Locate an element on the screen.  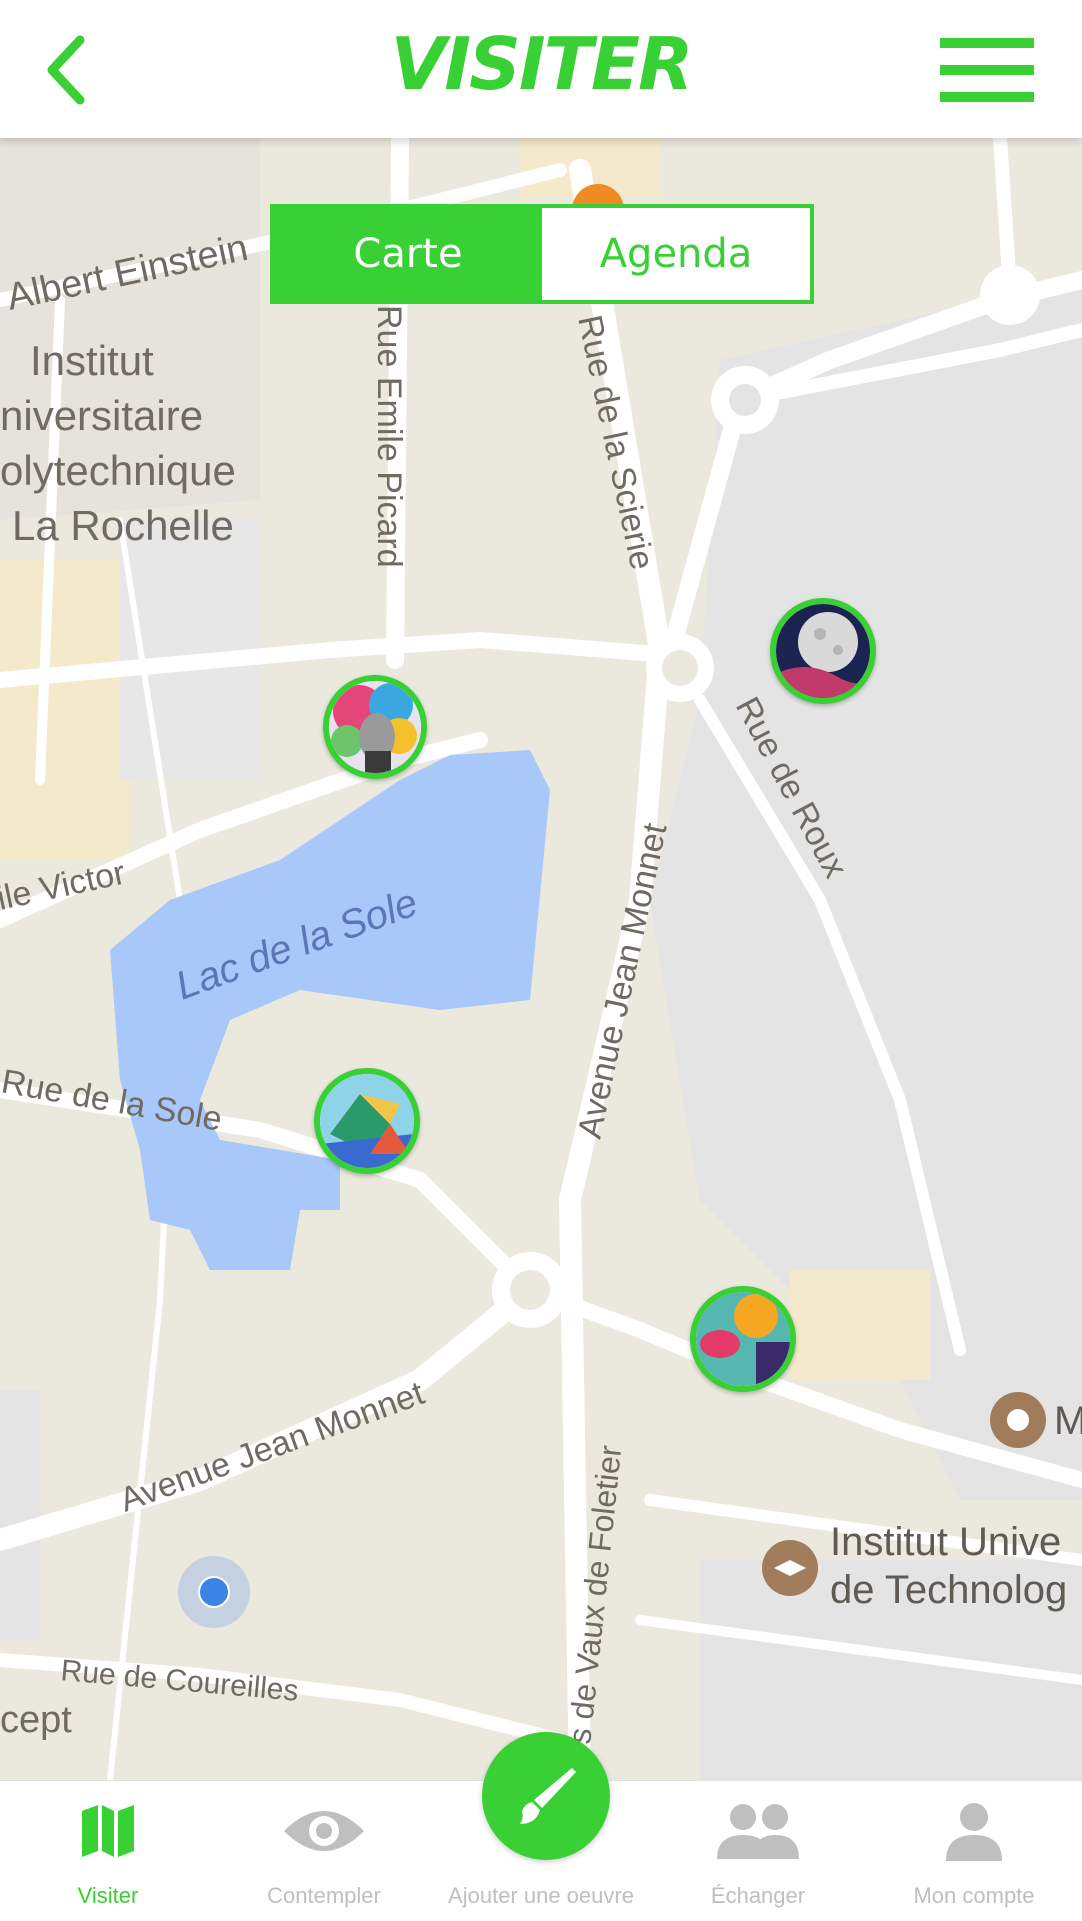
nav-echanger: Échanger is located at coordinates (758, 1851).